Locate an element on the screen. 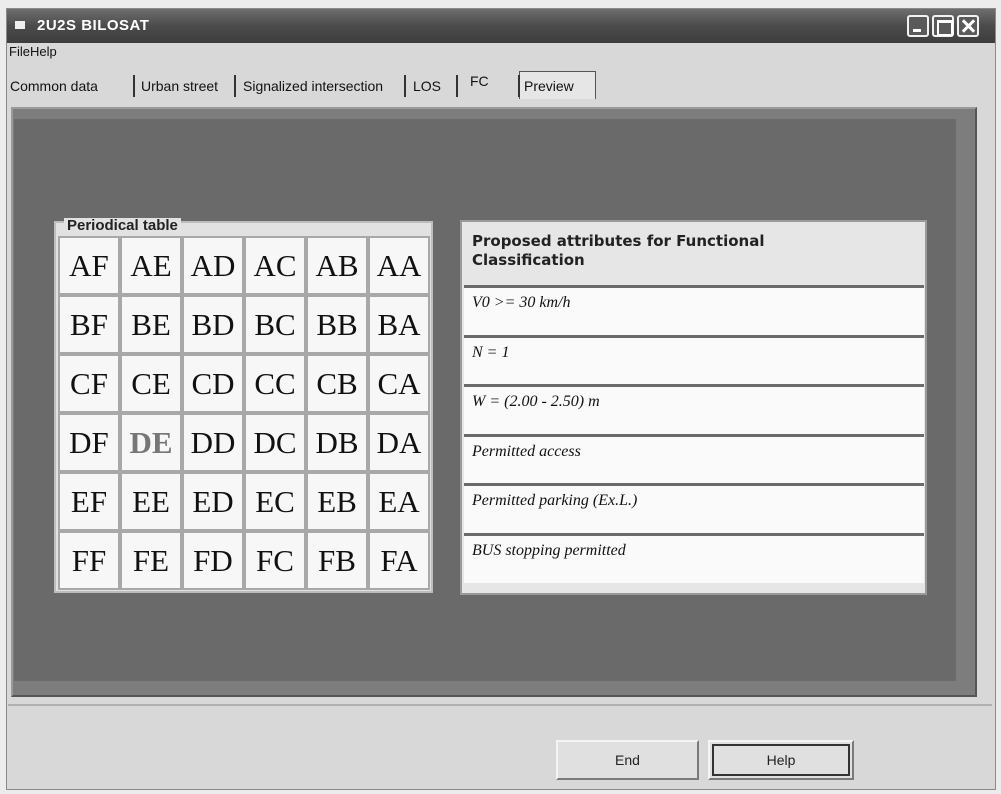  close-button is located at coordinates (968, 26).